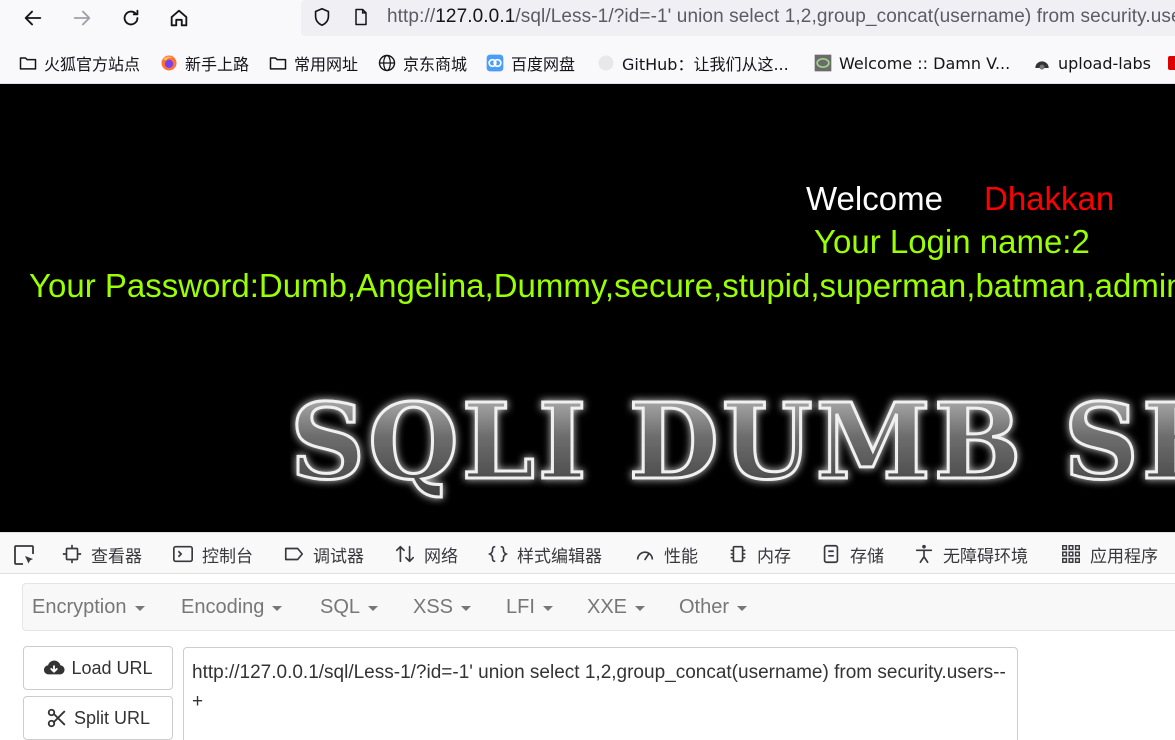  Describe the element at coordinates (498, 554) in the screenshot. I see `style-editor-icon` at that location.